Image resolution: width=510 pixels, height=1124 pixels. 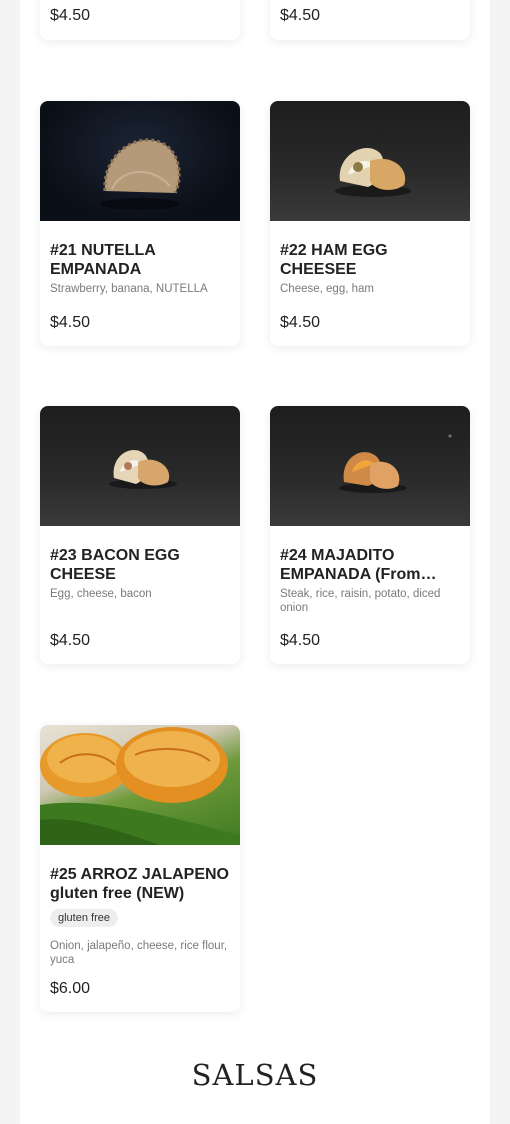 What do you see at coordinates (327, 289) in the screenshot?
I see `item-description: Cheese, egg, ham` at bounding box center [327, 289].